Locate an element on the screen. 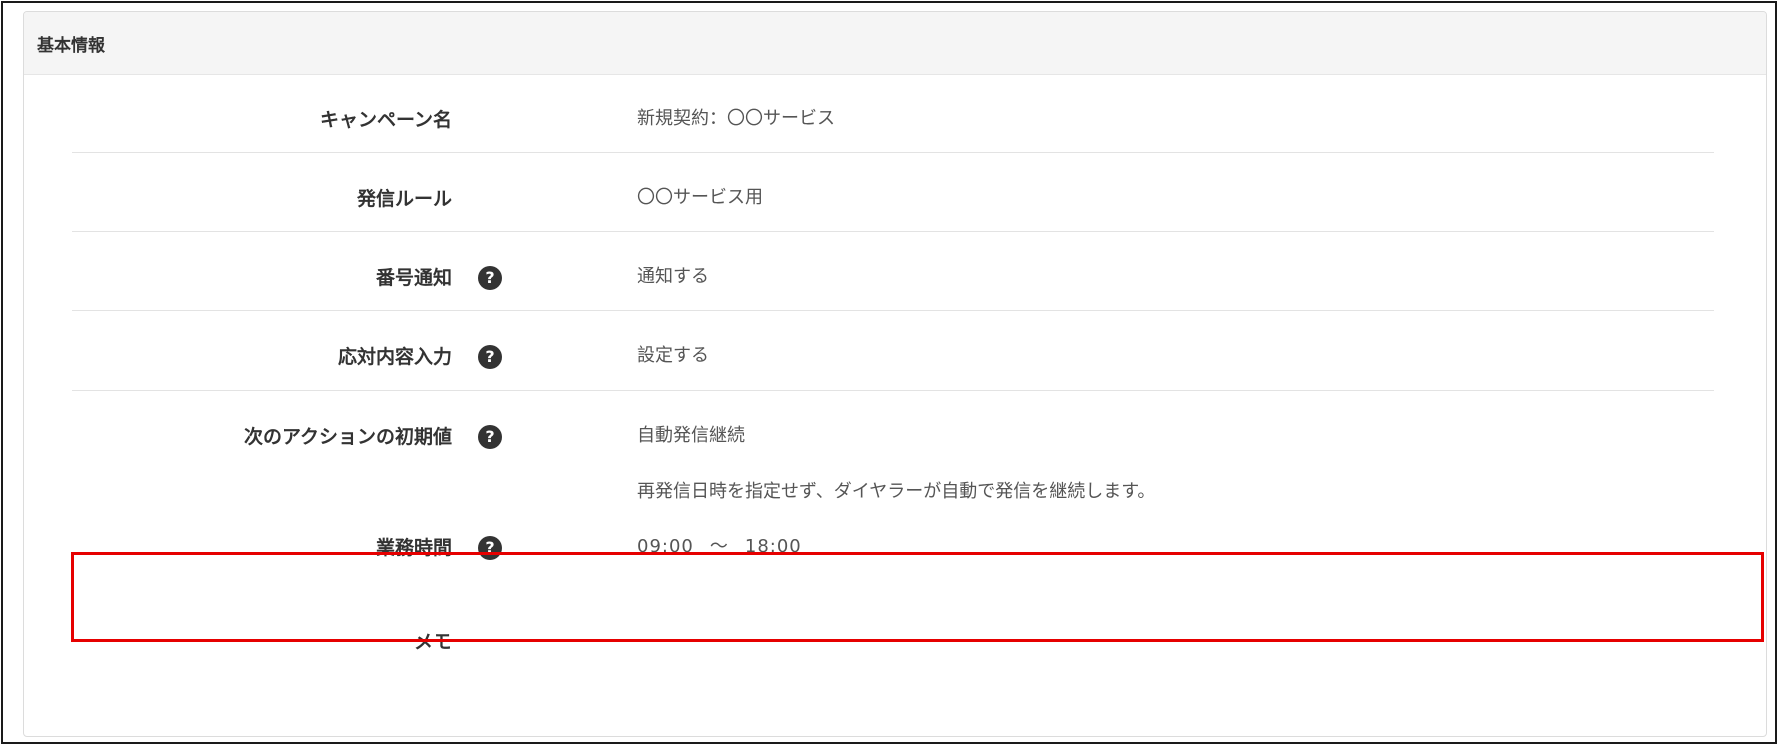 The height and width of the screenshot is (748, 1782). call-rule-value: 〇〇サービス用 is located at coordinates (700, 197).